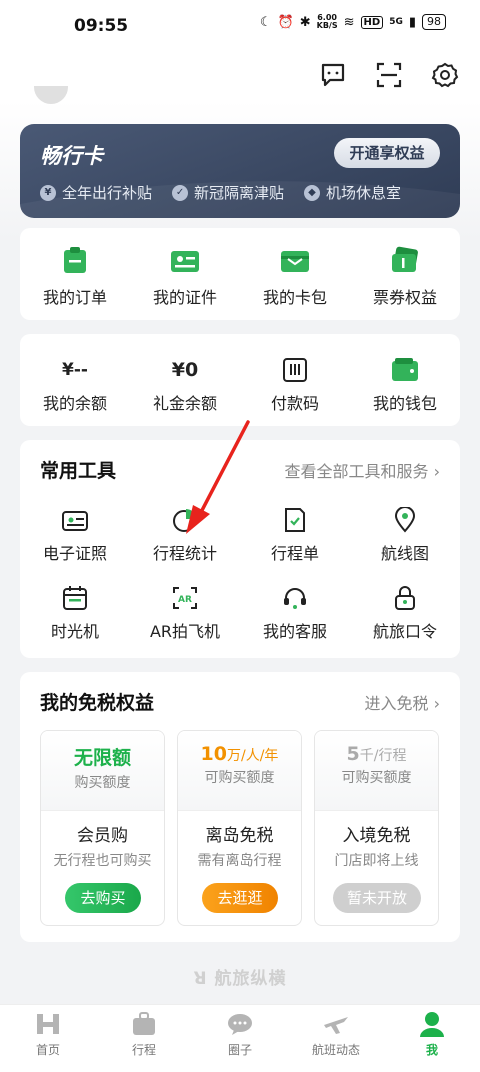 The width and height of the screenshot is (480, 1072). What do you see at coordinates (405, 598) in the screenshot?
I see `lock-icon` at bounding box center [405, 598].